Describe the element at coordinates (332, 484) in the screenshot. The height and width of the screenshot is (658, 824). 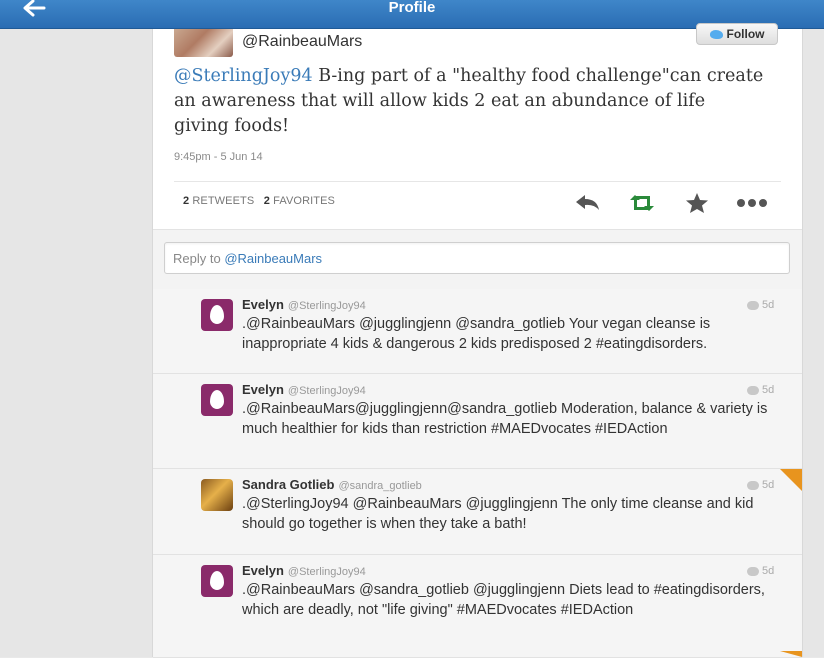
I see `reply-author: Sandra Gotlieb @sandra_gotlieb` at that location.